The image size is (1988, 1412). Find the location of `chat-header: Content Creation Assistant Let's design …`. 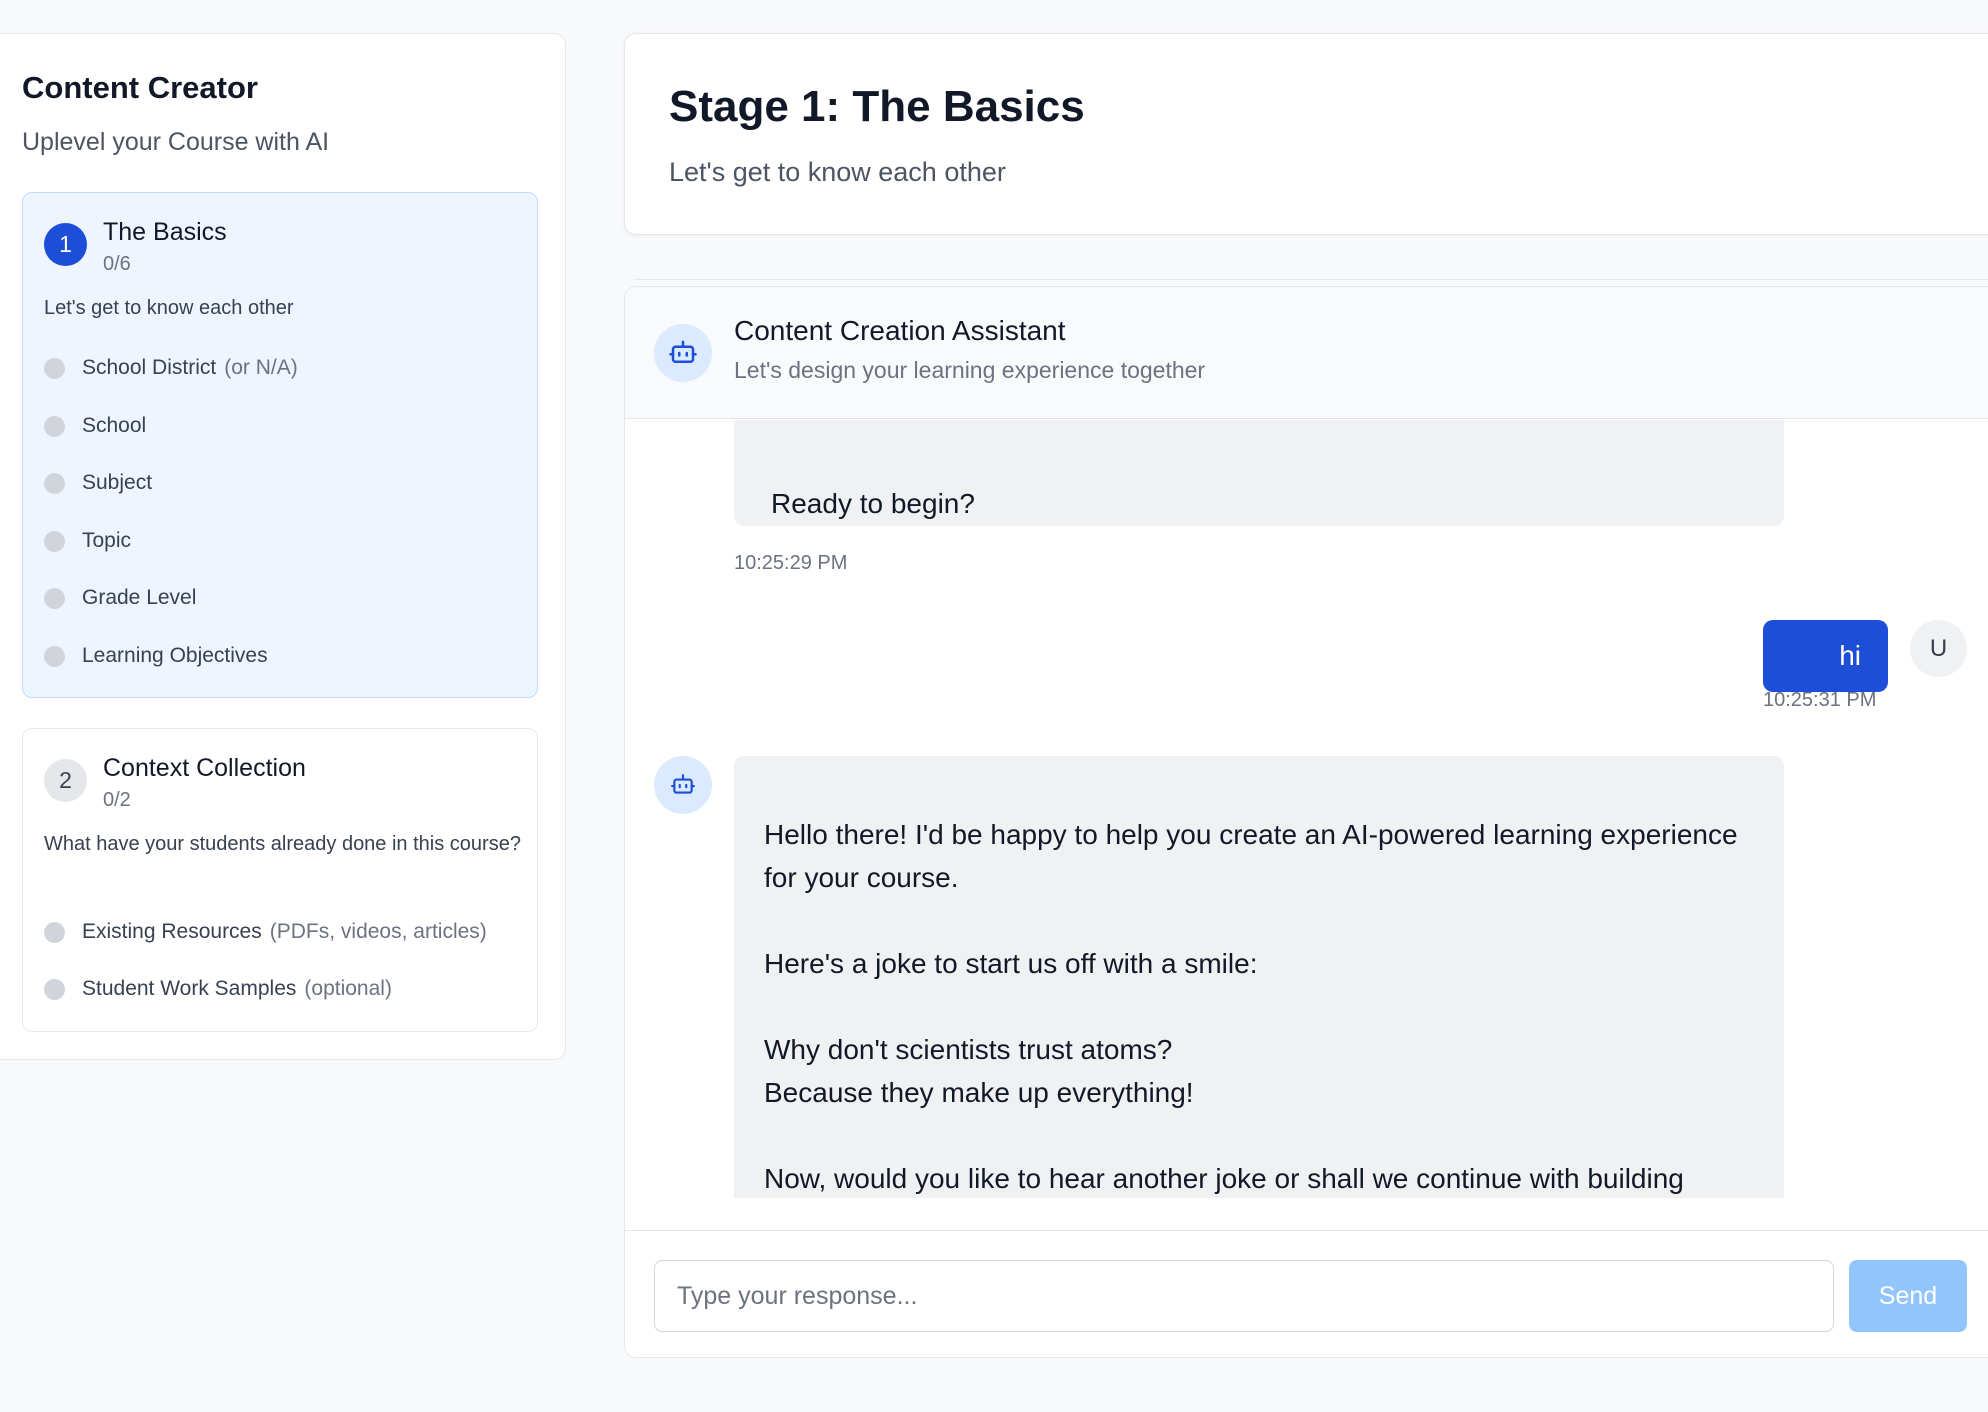

chat-header: Content Creation Assistant Let's design … is located at coordinates (1306, 353).